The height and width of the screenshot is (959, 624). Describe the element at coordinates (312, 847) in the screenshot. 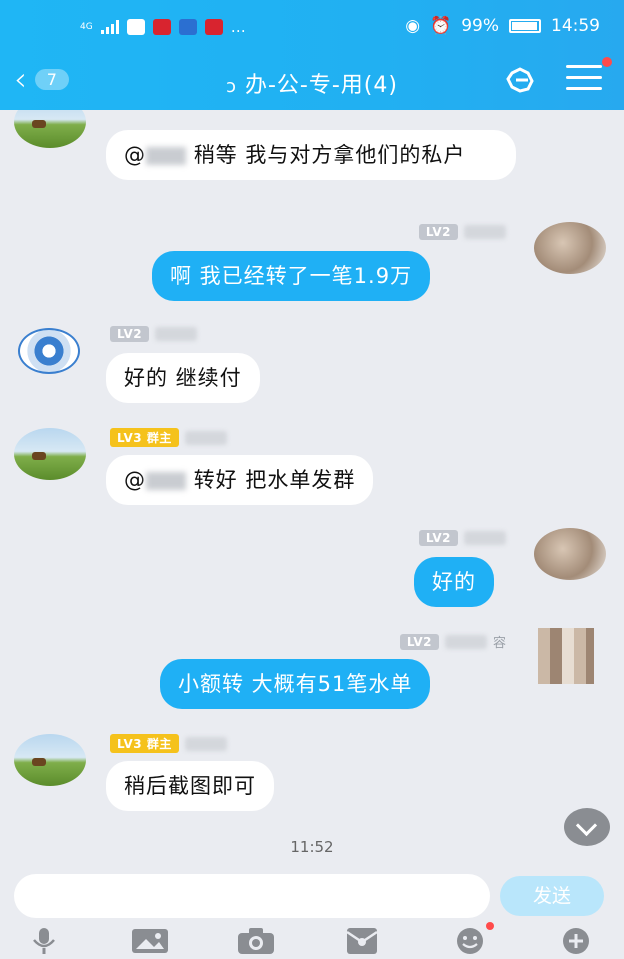

I see `timestamp: 11:52` at that location.